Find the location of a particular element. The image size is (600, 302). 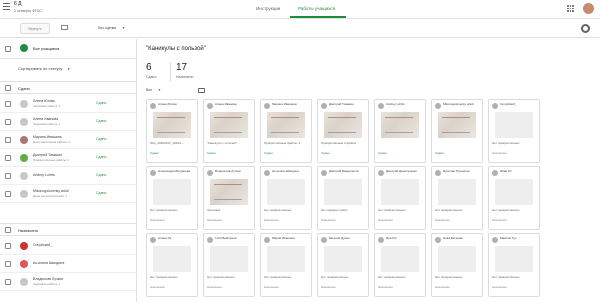

submission-card: Mikonogolovenky arkdi Сдано is located at coordinates (457, 131).